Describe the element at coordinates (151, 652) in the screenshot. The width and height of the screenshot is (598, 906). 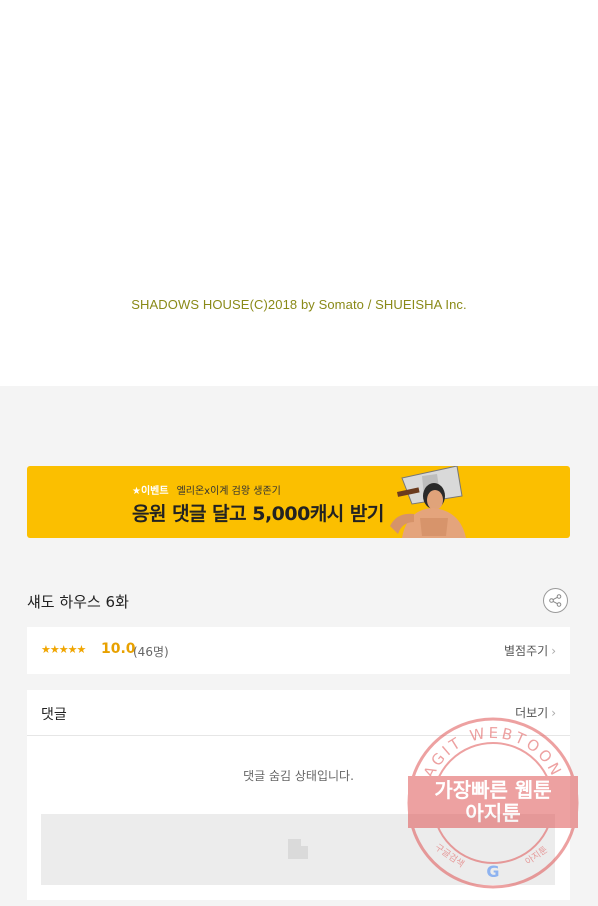
I see `rating-count: (46명)` at that location.